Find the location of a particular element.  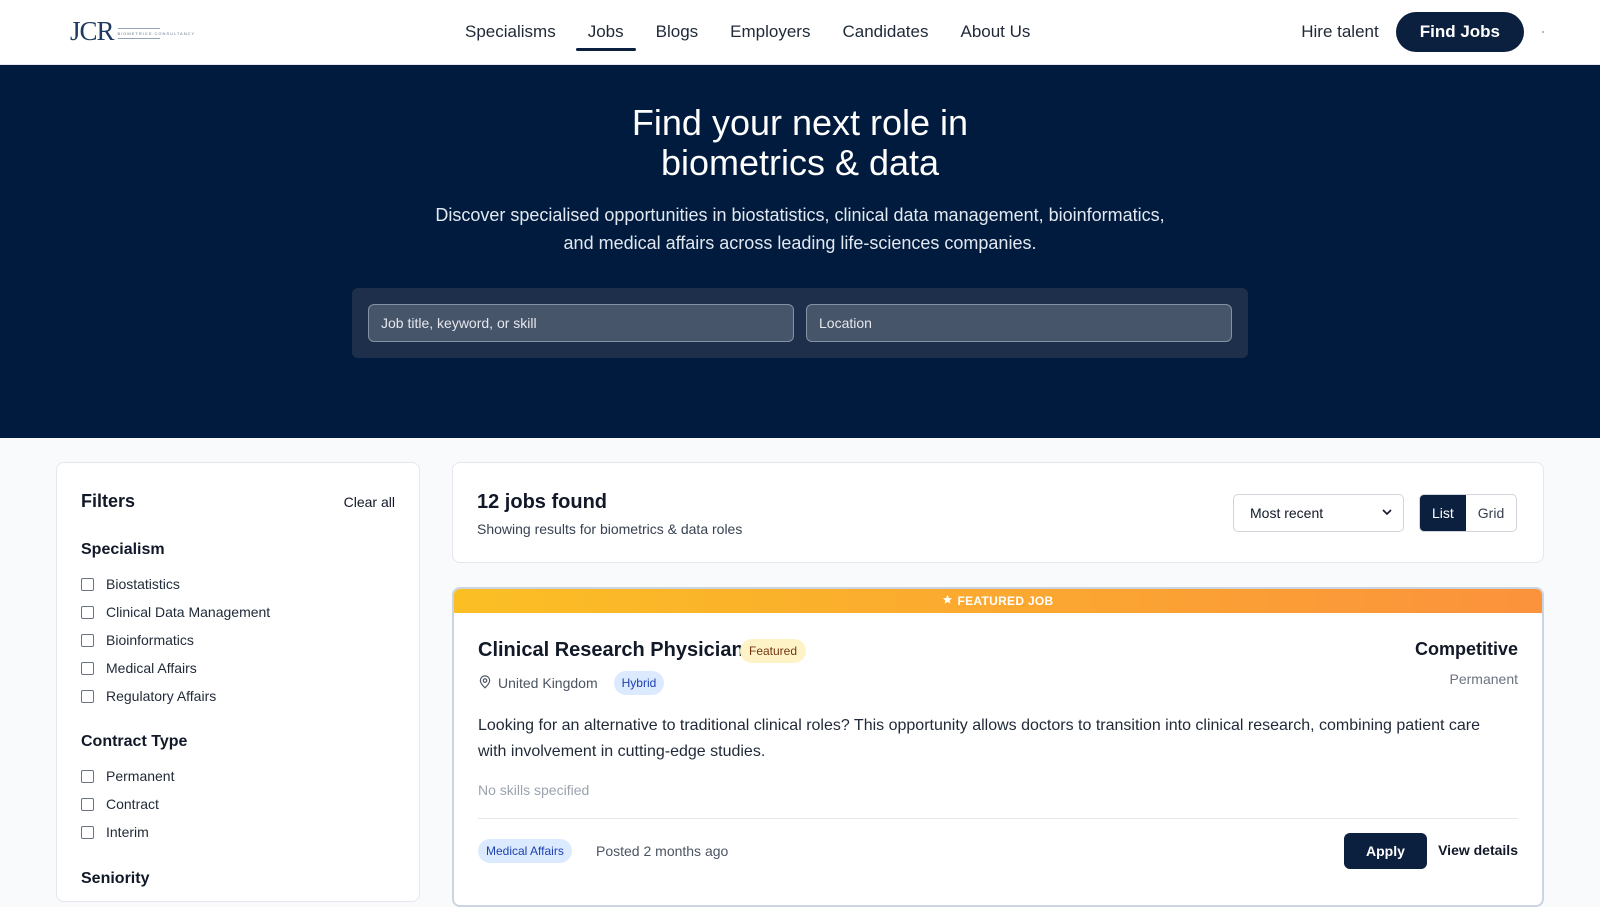

featured-job-banner: FEATURED JOB is located at coordinates (998, 601).